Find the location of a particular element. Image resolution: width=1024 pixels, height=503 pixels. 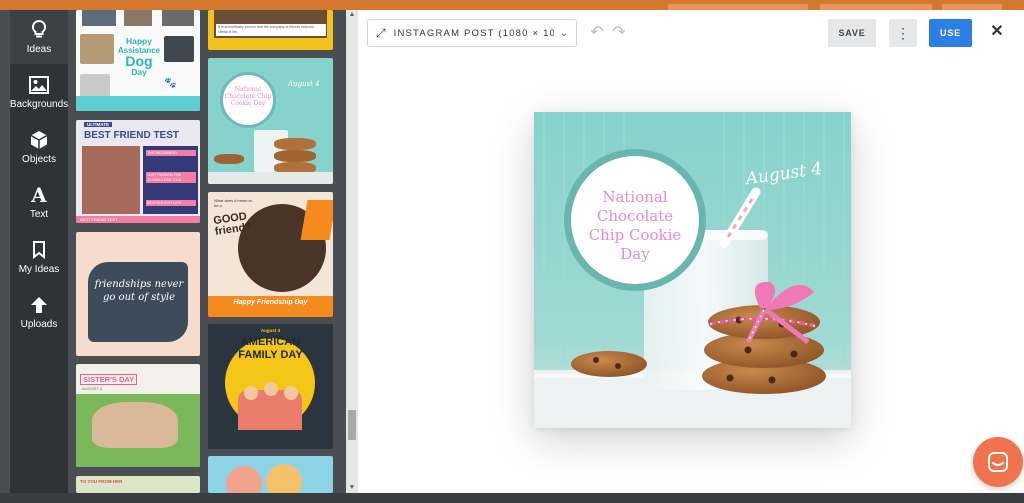

nav-label: Ideas is located at coordinates (39, 49).